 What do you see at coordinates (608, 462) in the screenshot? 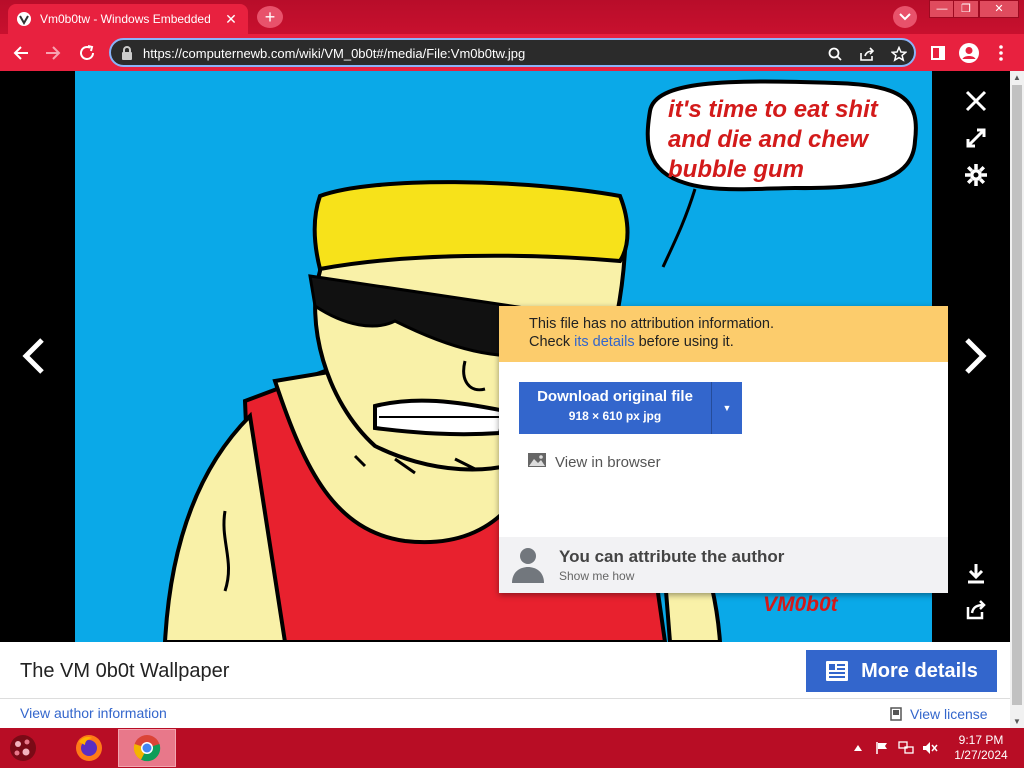
I see `view-in-browser-label: View in browser` at bounding box center [608, 462].